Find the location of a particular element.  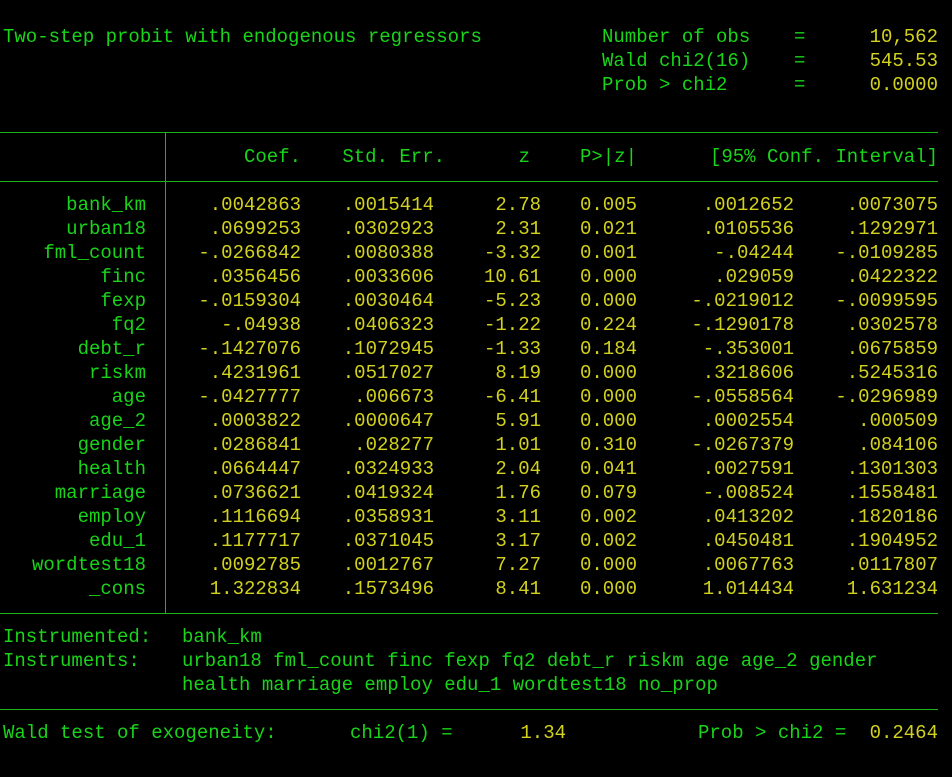

row-conf-high: .084106 is located at coordinates (898, 445).